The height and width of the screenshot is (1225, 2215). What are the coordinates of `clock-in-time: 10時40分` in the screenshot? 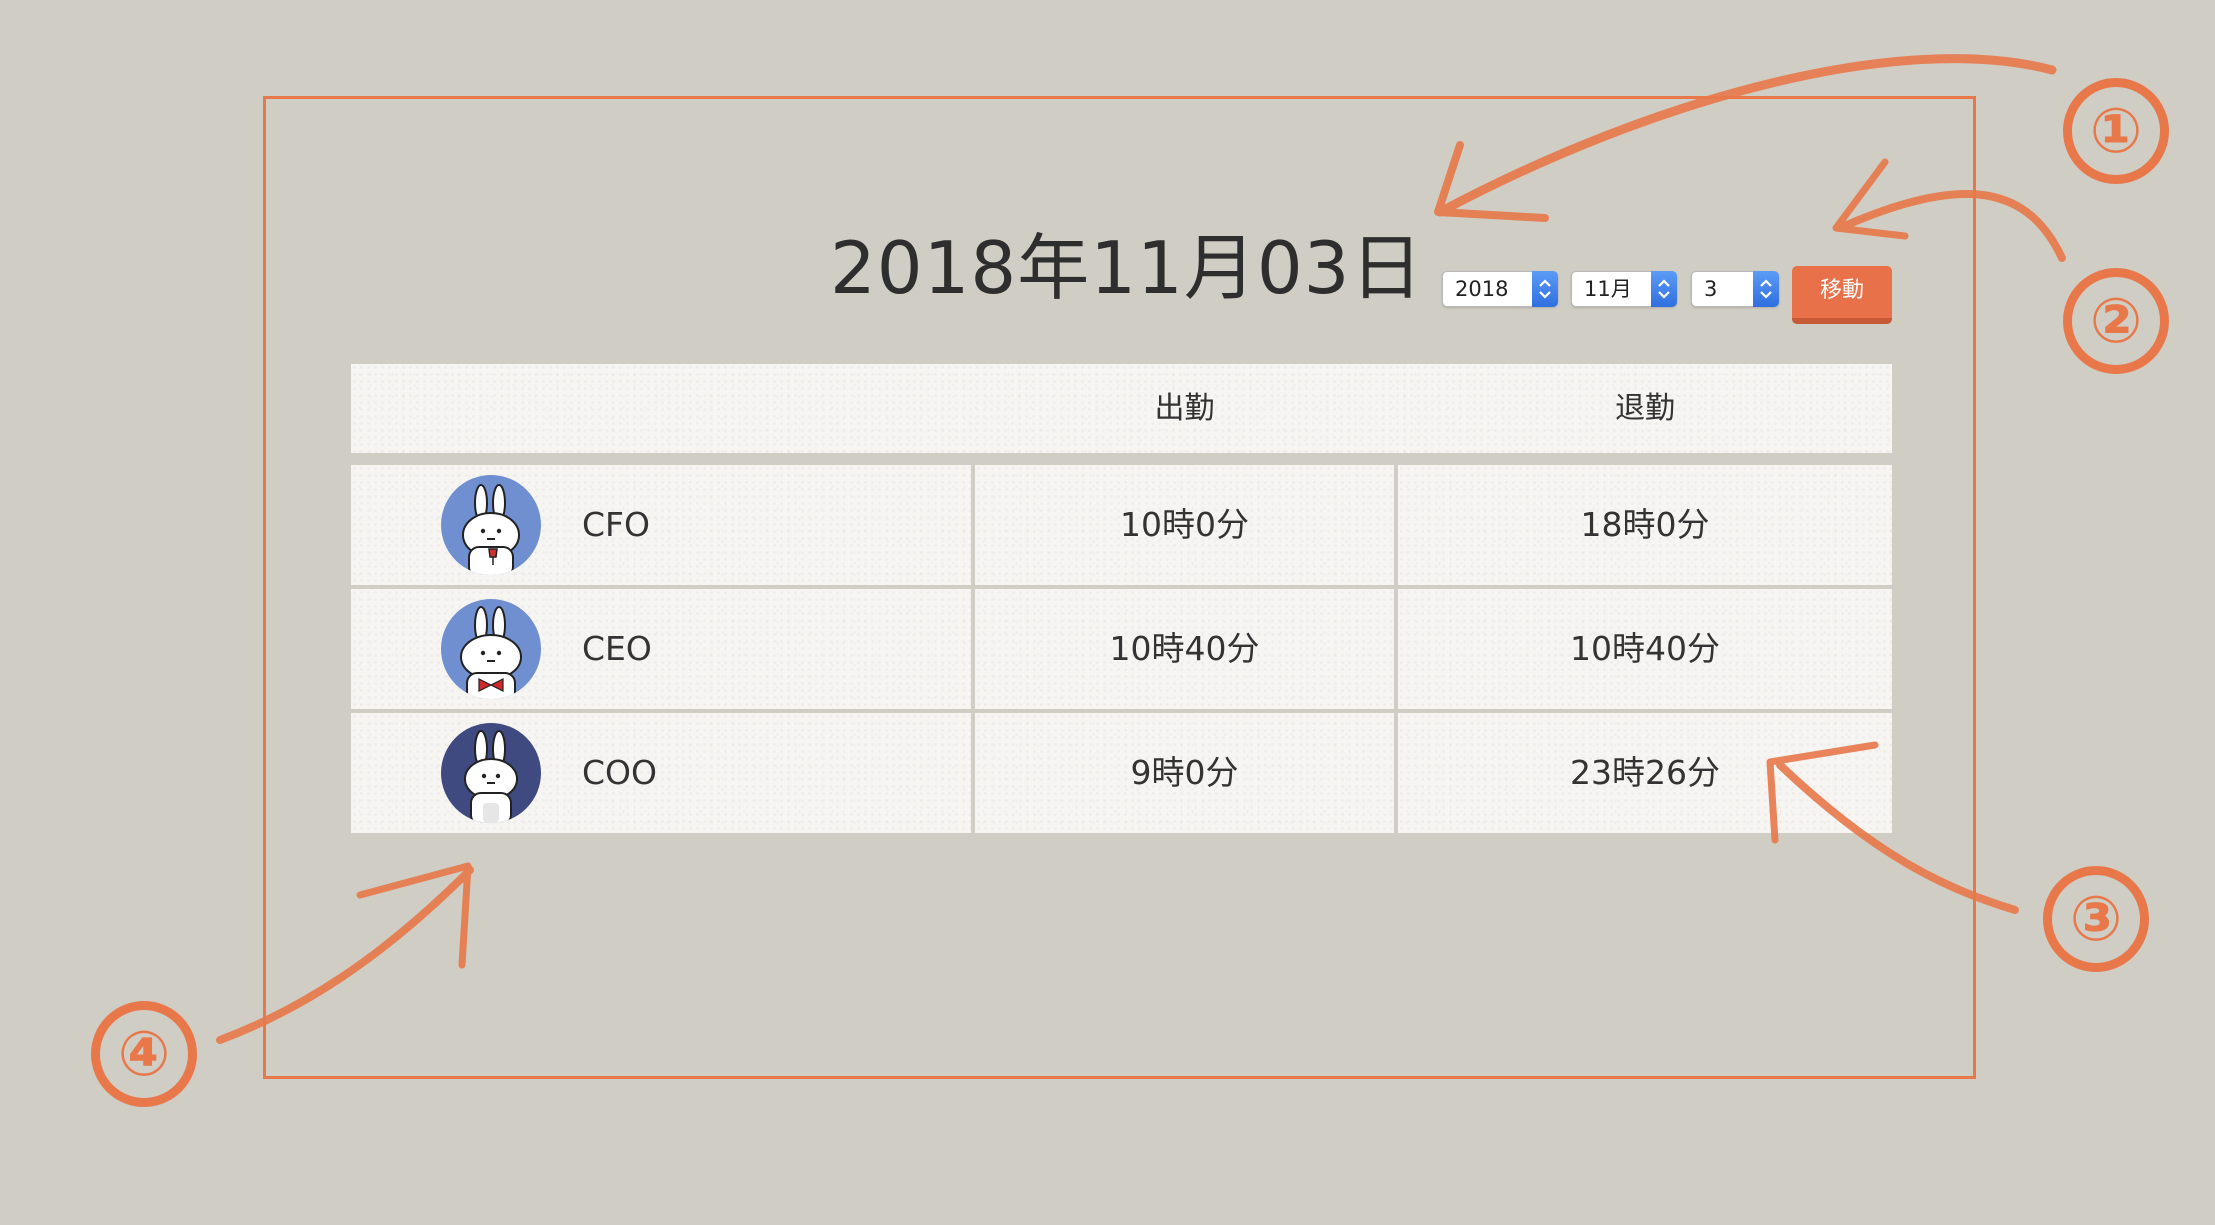 It's located at (1184, 648).